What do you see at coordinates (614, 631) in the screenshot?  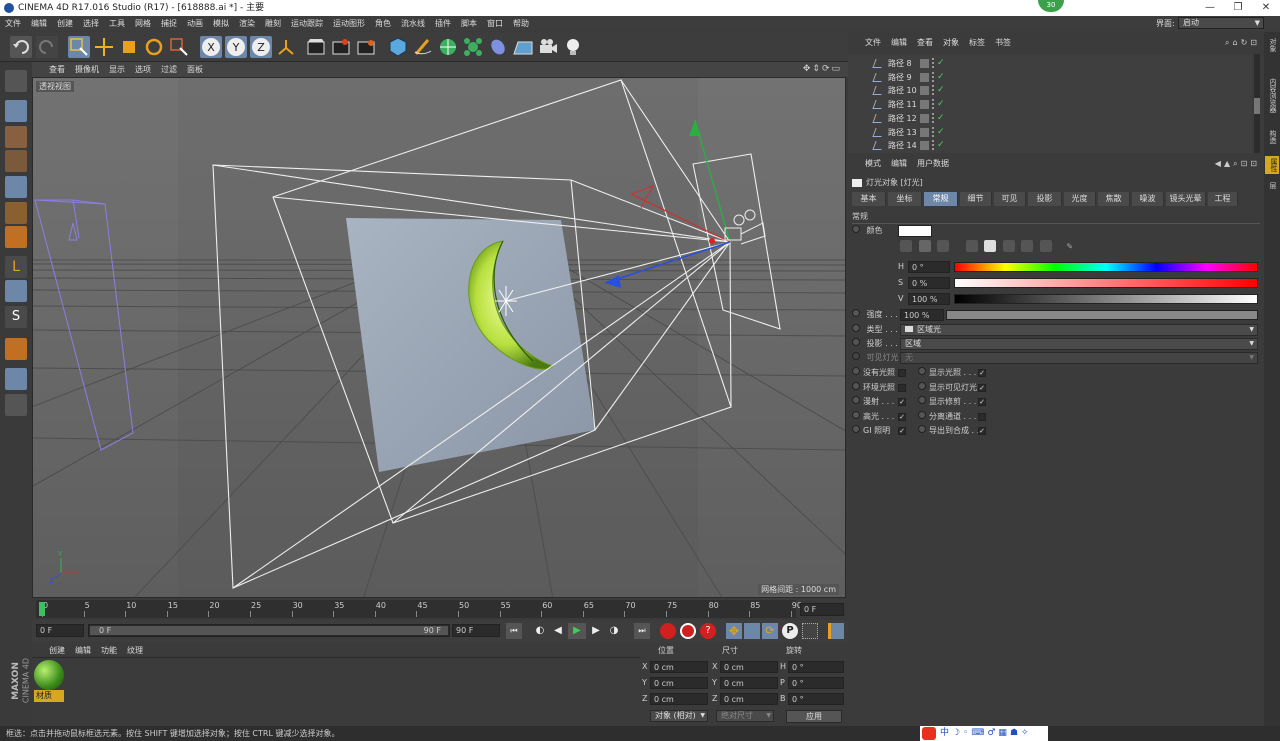 I see `next-key-button: ◑` at bounding box center [614, 631].